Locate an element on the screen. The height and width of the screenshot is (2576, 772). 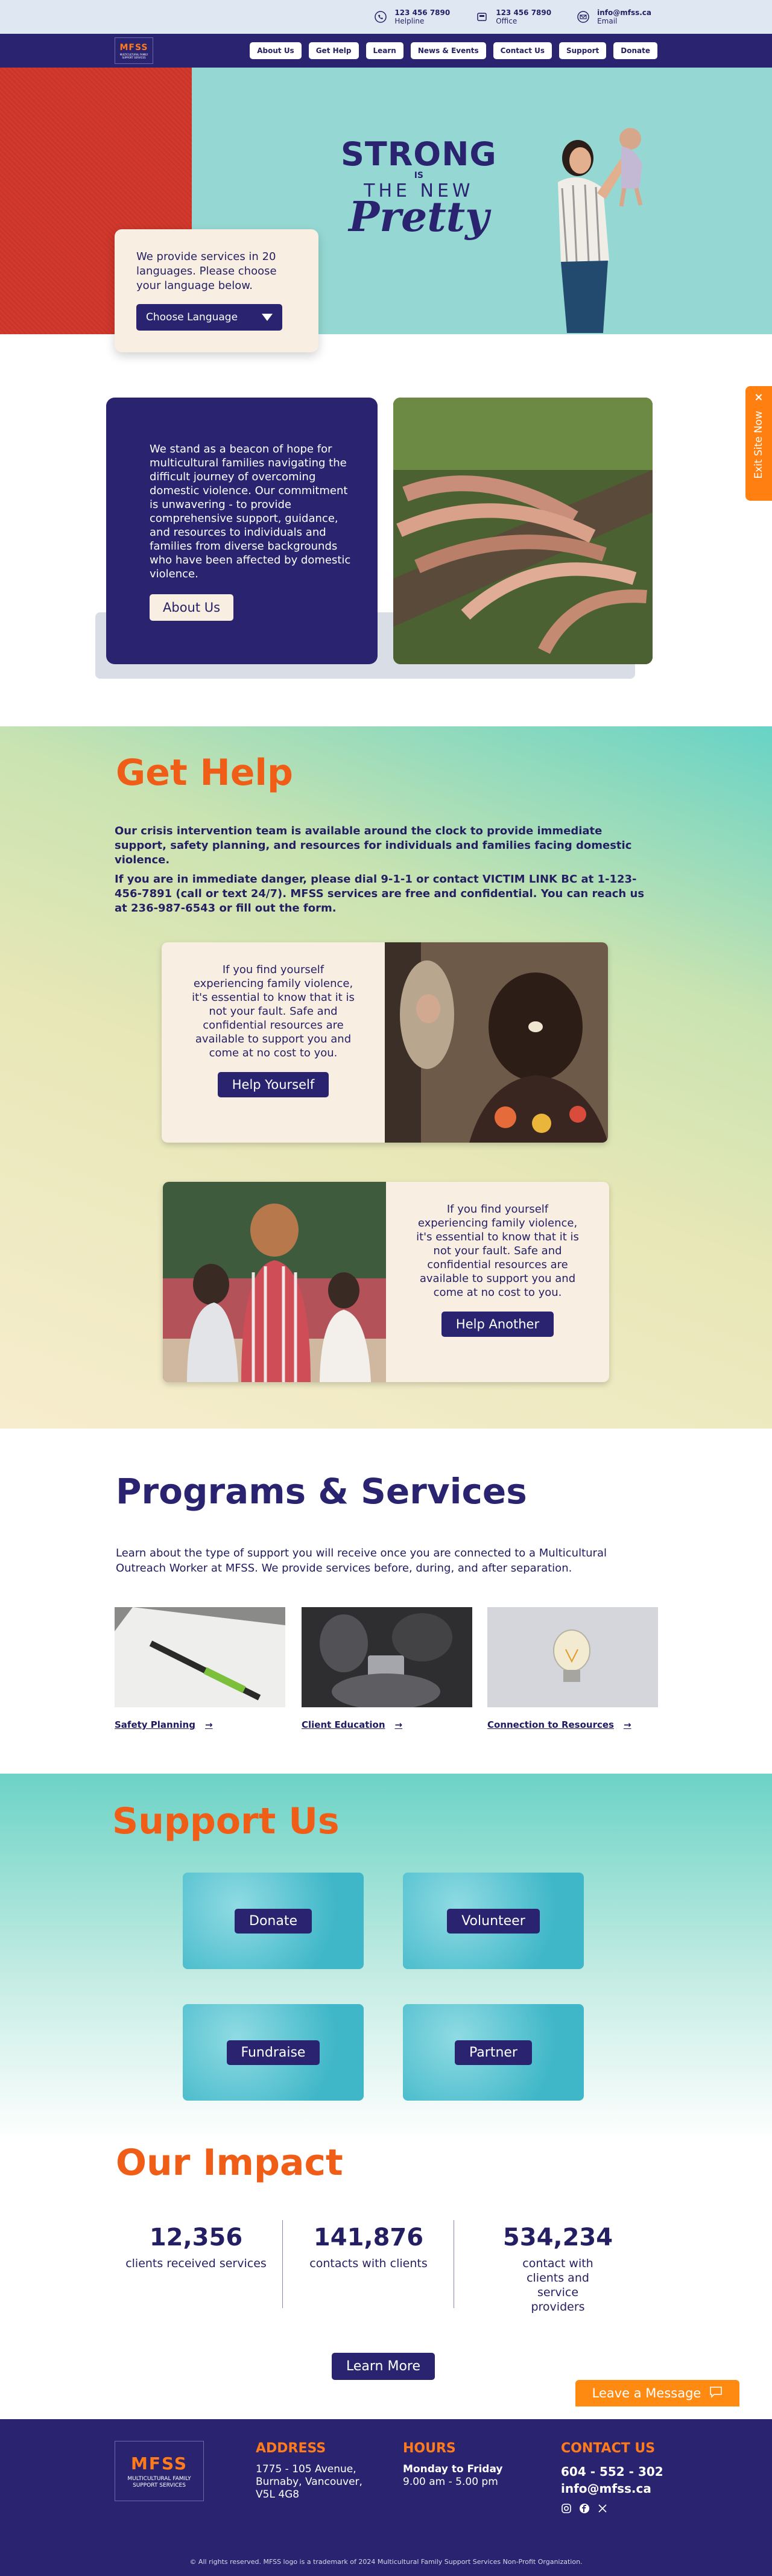
client-education-link: Client Education is located at coordinates (343, 1725).